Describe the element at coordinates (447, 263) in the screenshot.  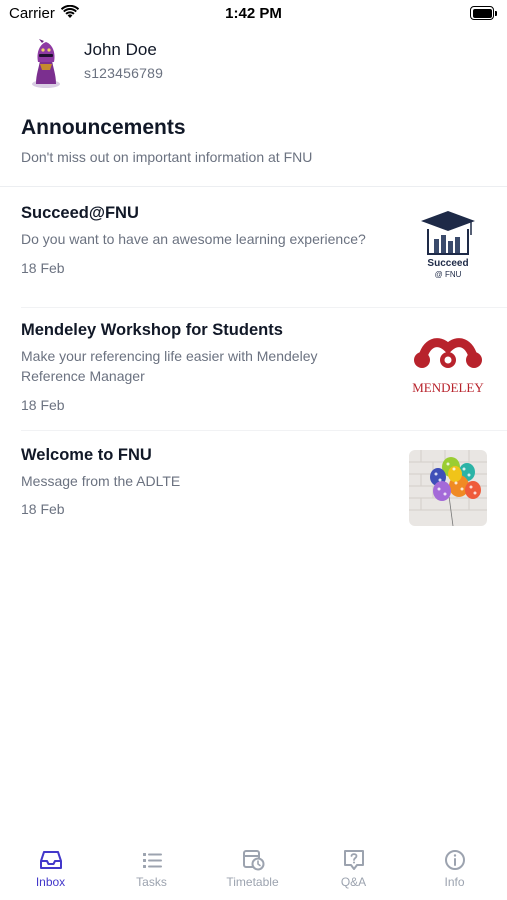
I see `succeed-logo-text: Succeed` at that location.